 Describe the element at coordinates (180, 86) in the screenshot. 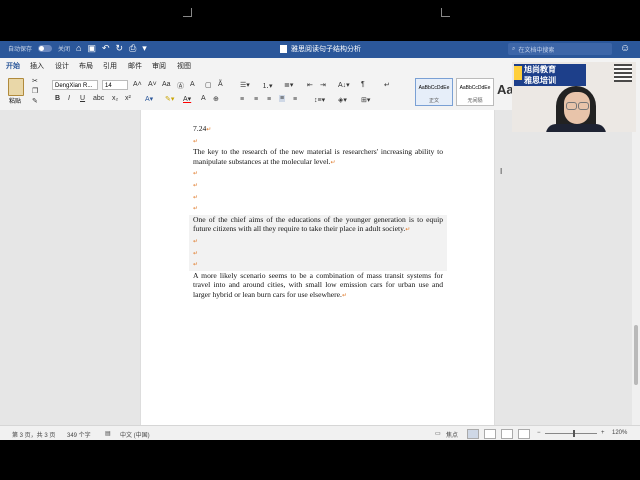

I see `clear-format-icon: Ⓐ` at that location.